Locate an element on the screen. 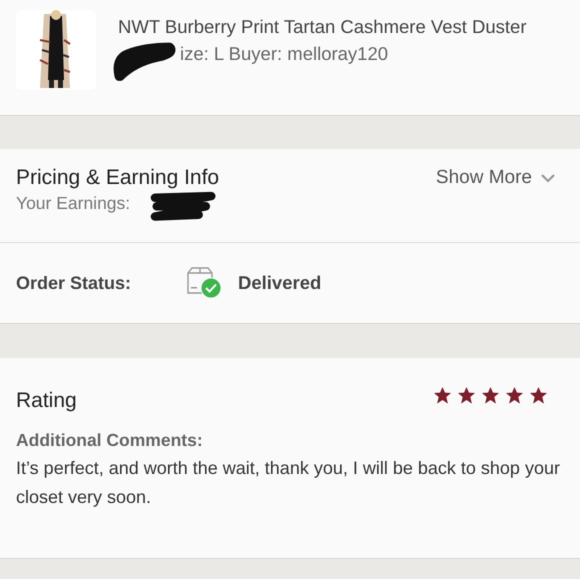  show-more-button: Show More is located at coordinates (496, 178).